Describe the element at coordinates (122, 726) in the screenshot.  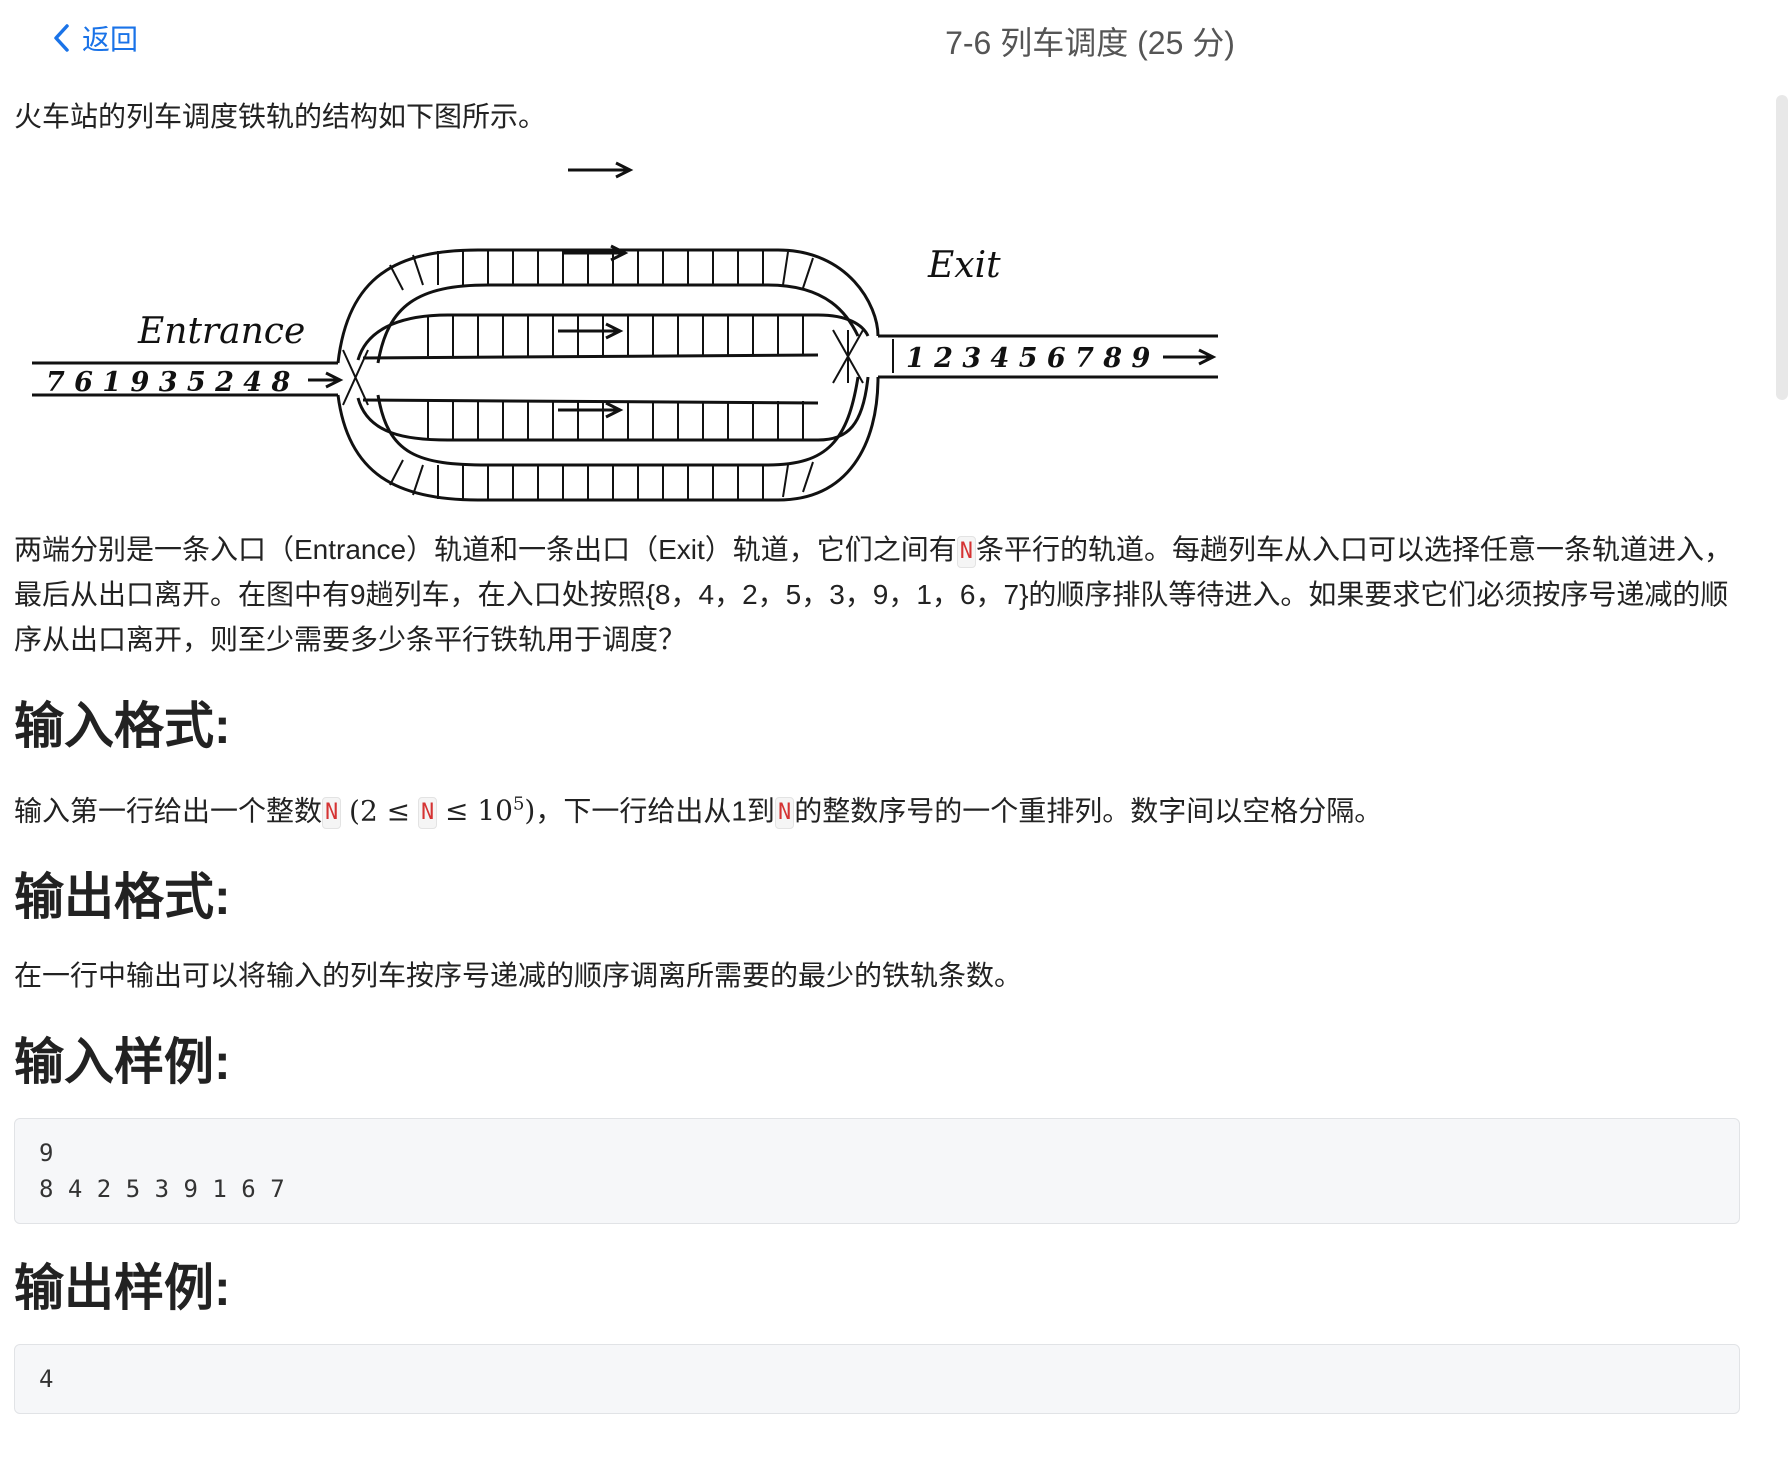
I see `input-format-heading: 输入格式:` at that location.